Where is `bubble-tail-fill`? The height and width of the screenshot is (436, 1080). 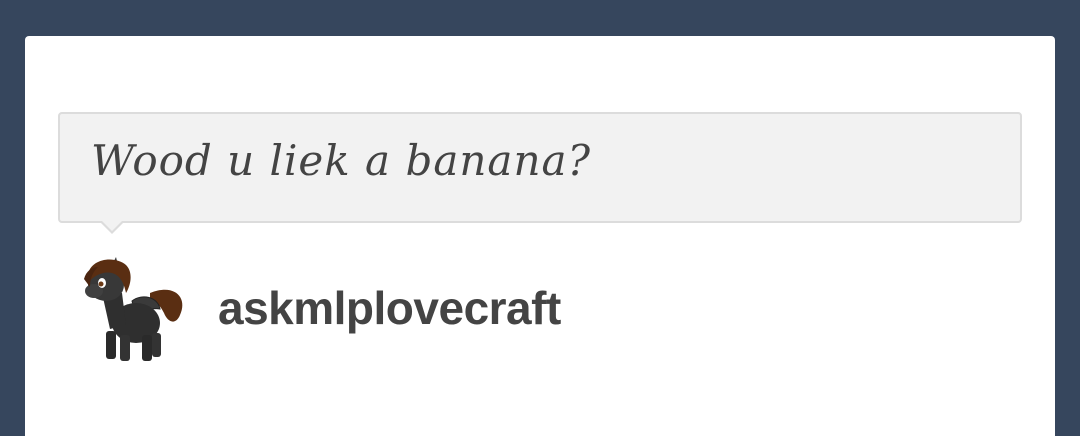
bubble-tail-fill is located at coordinates (112, 226).